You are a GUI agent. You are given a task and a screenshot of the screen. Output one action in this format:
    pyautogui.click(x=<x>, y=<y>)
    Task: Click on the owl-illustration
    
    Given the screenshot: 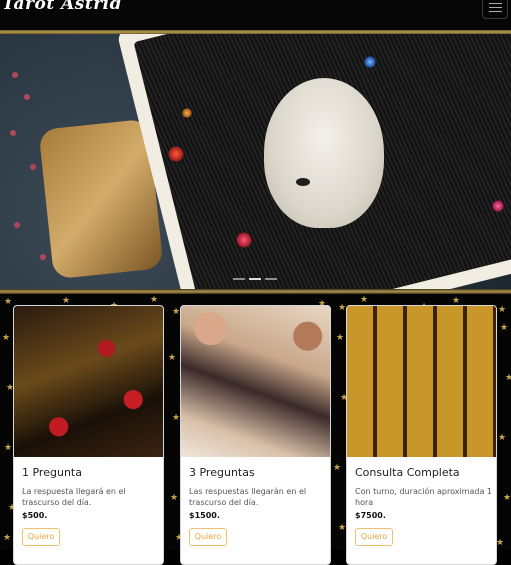 What is the action you would take?
    pyautogui.click(x=324, y=153)
    